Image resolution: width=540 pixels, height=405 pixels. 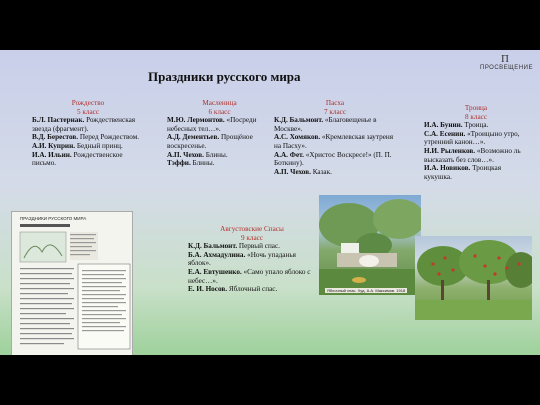 I want to click on holiday-heading: Августовские Спасы, so click(x=252, y=229).